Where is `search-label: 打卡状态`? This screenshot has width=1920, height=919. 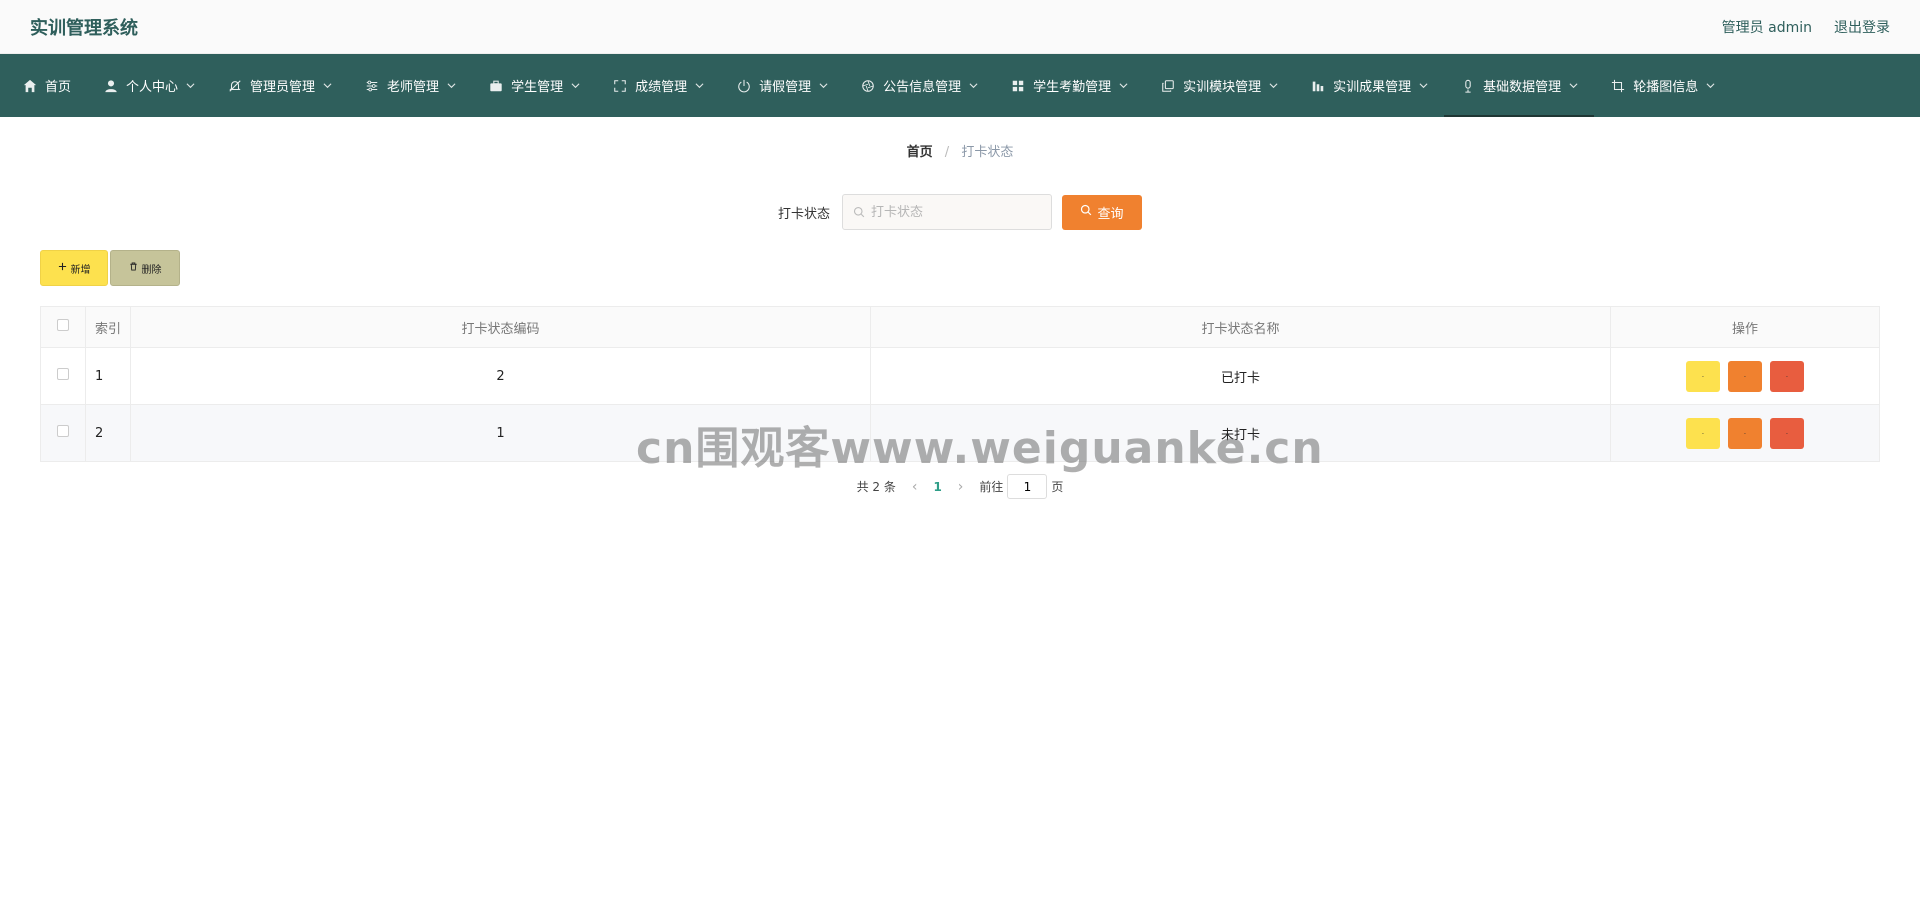 search-label: 打卡状态 is located at coordinates (803, 214).